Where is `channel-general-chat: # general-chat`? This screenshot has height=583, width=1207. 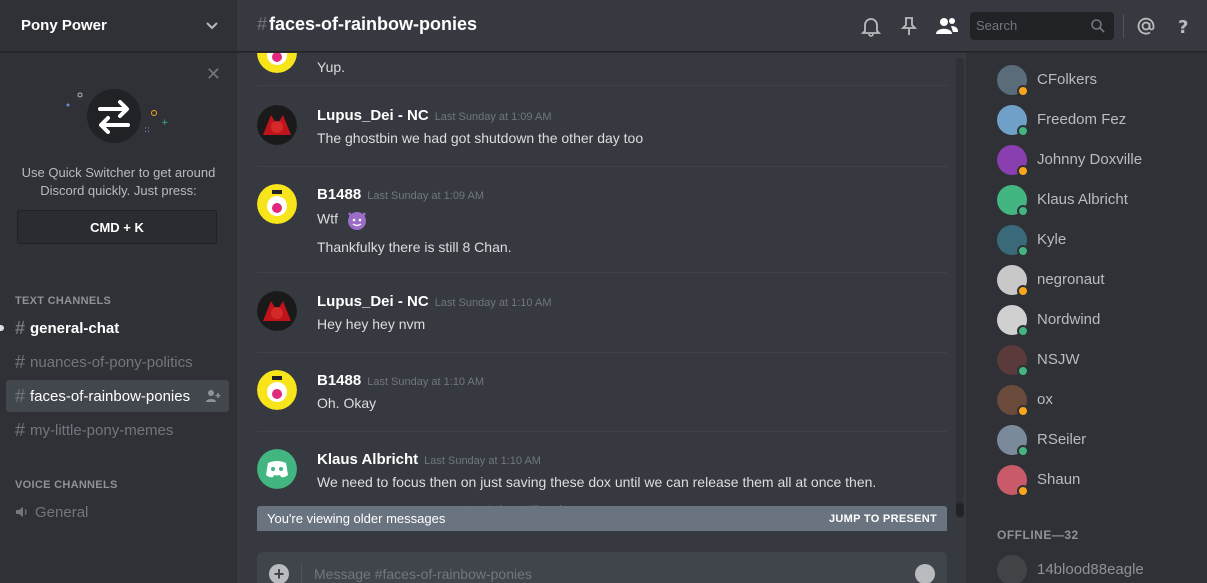
channel-general-chat: # general-chat is located at coordinates (114, 328).